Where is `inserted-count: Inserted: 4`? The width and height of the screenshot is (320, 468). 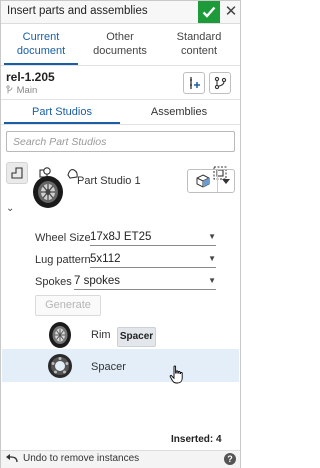
inserted-count: Inserted: 4 is located at coordinates (196, 439).